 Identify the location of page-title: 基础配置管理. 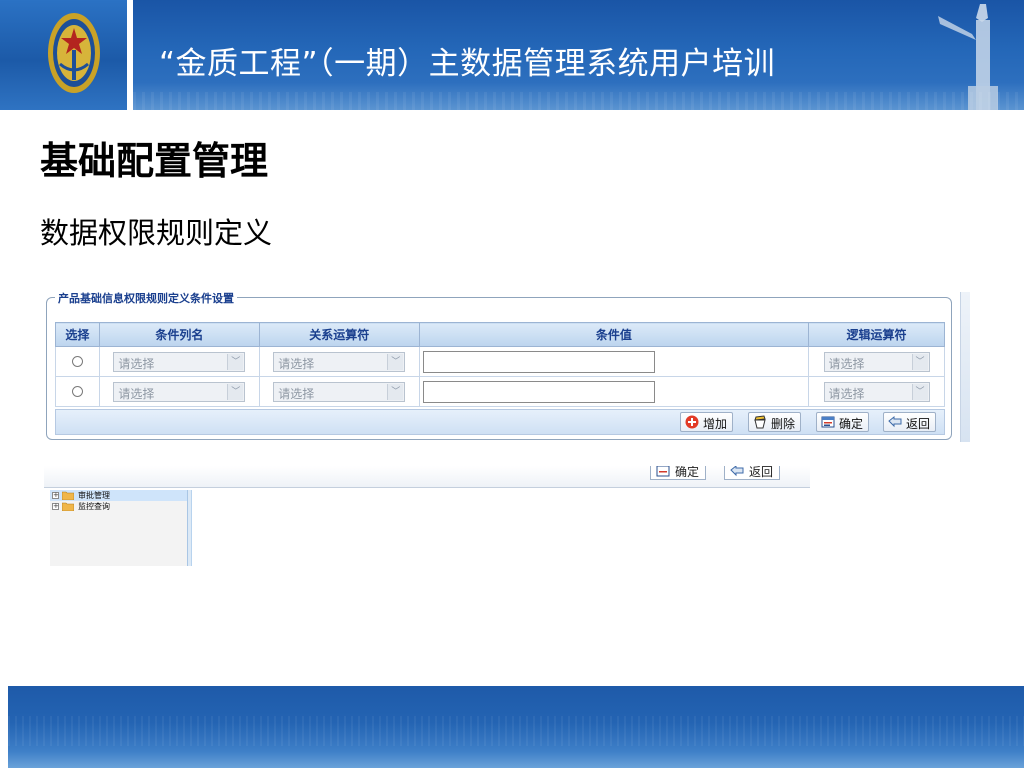
(154, 160).